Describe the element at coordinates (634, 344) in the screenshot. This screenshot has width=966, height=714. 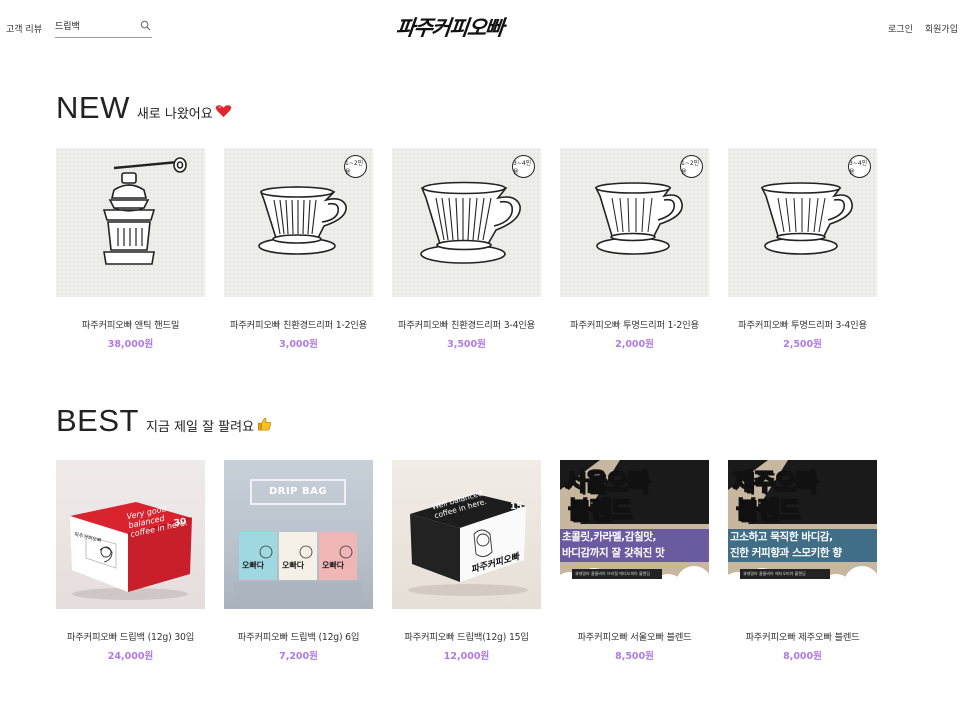
I see `product-price: 2,000원` at that location.